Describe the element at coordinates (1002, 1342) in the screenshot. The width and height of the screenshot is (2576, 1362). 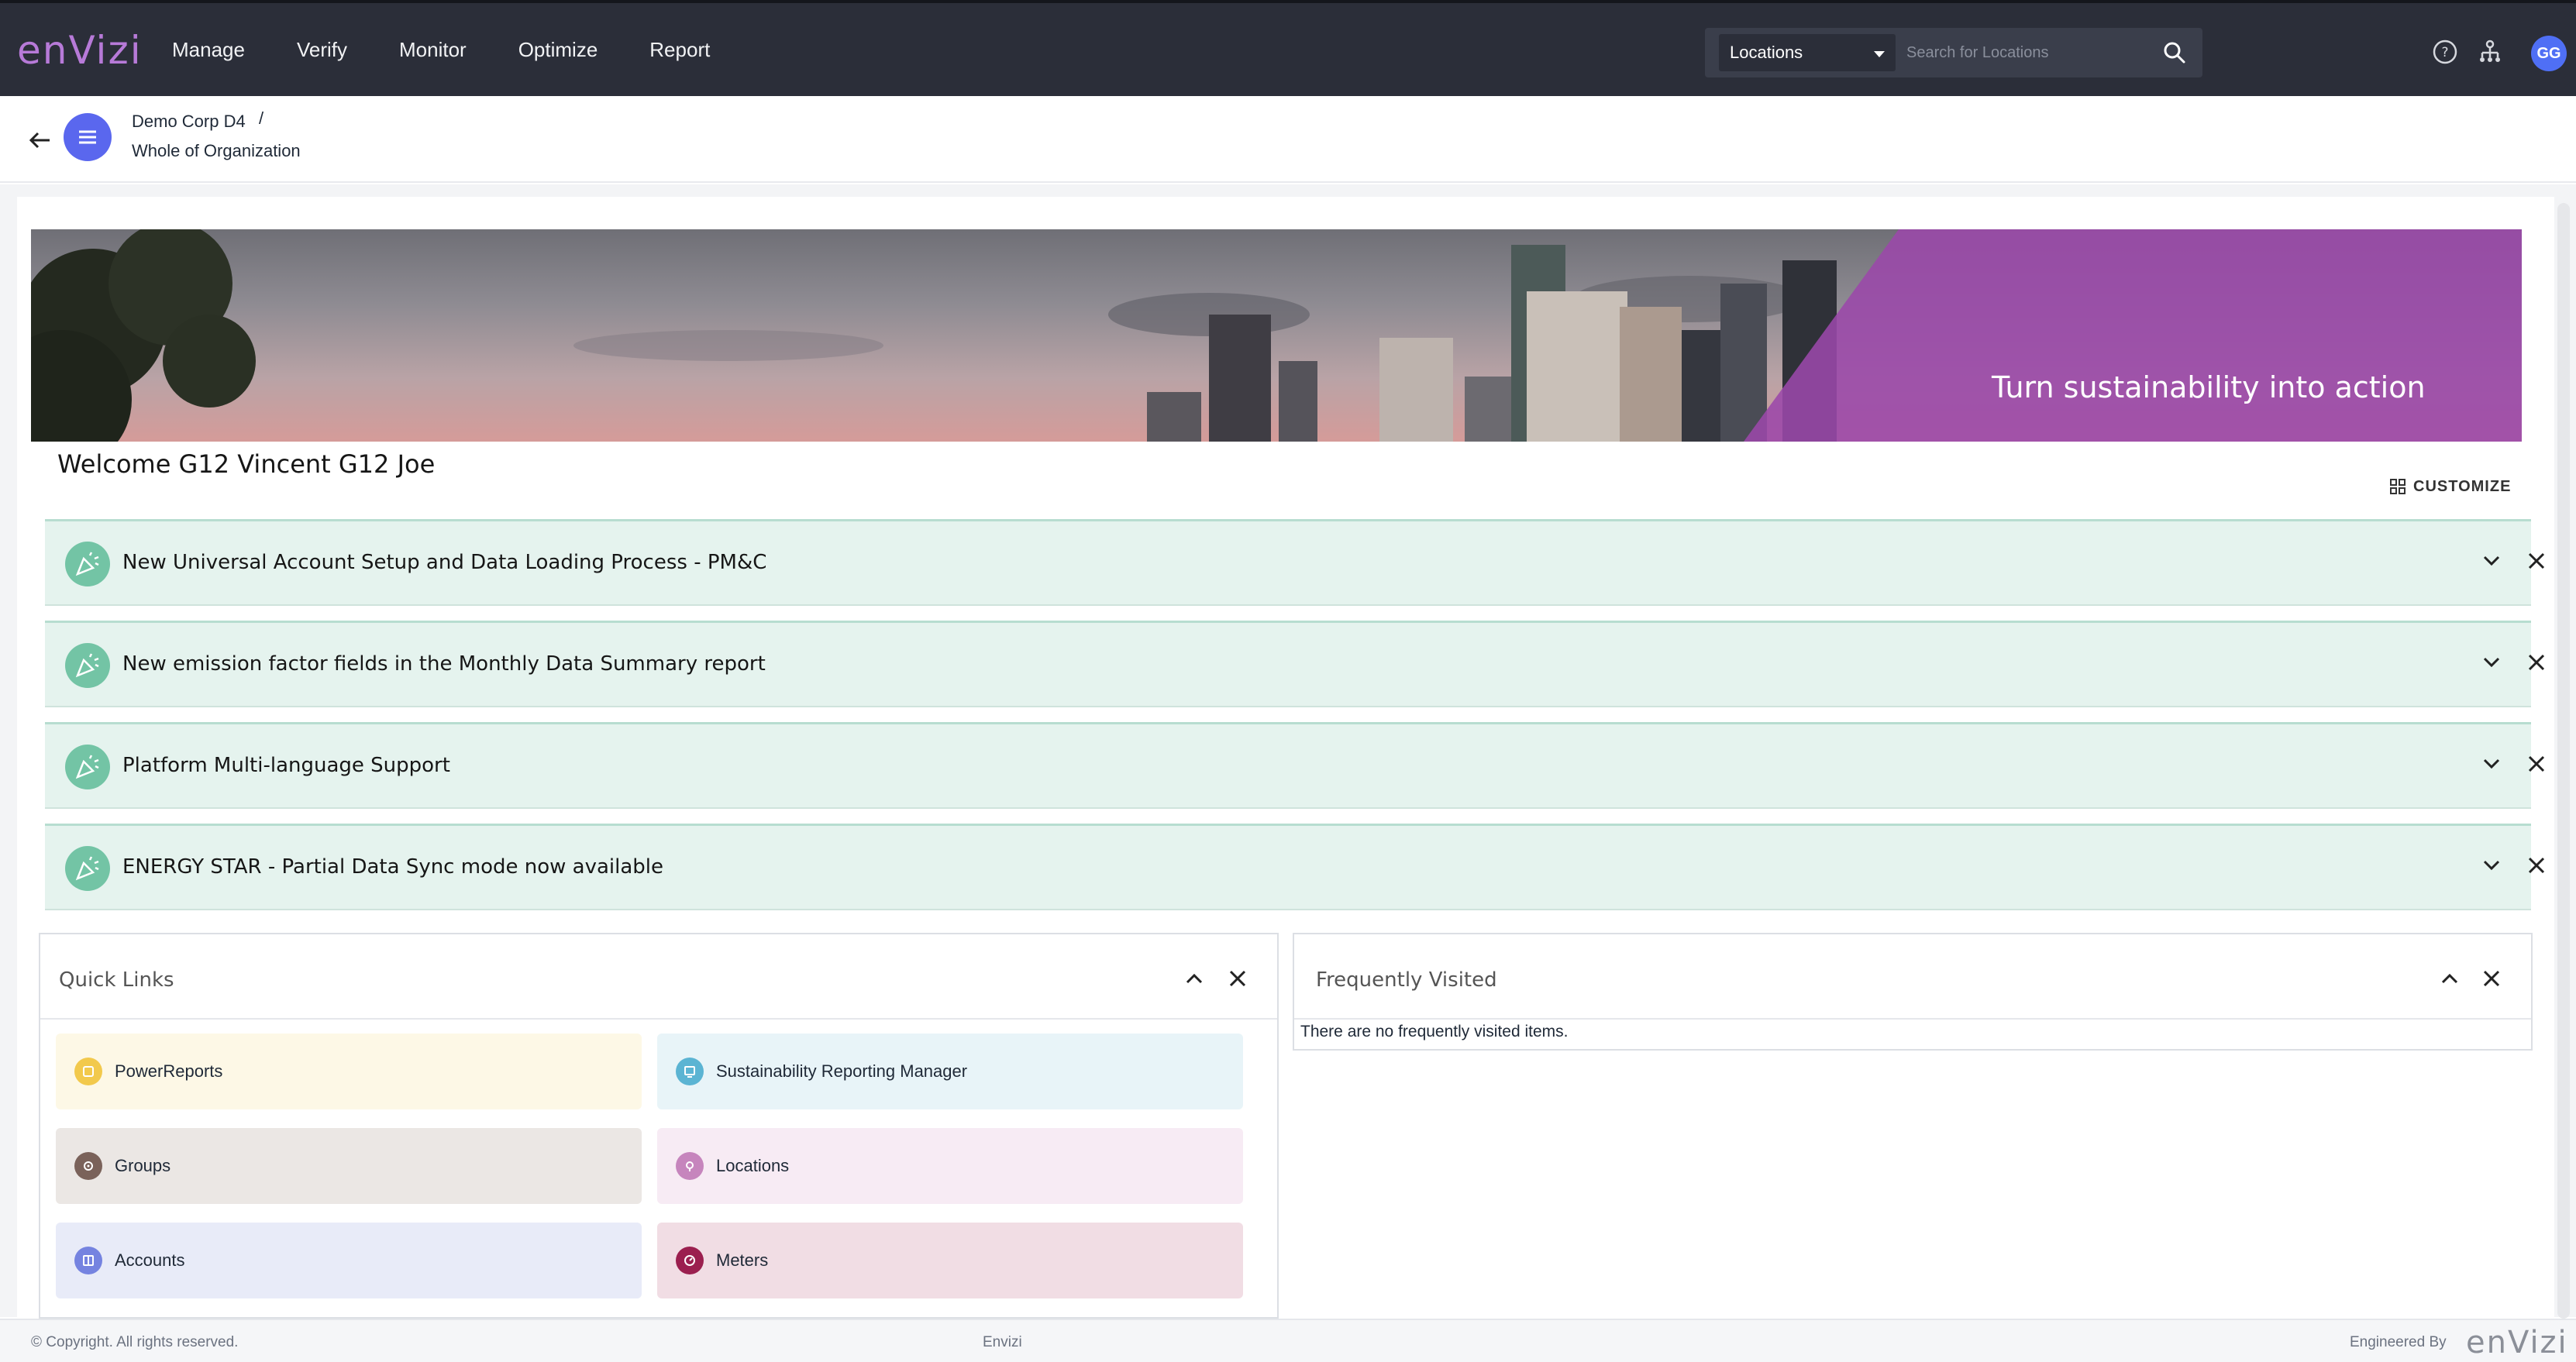
I see `footer-product-name: Envizi` at that location.